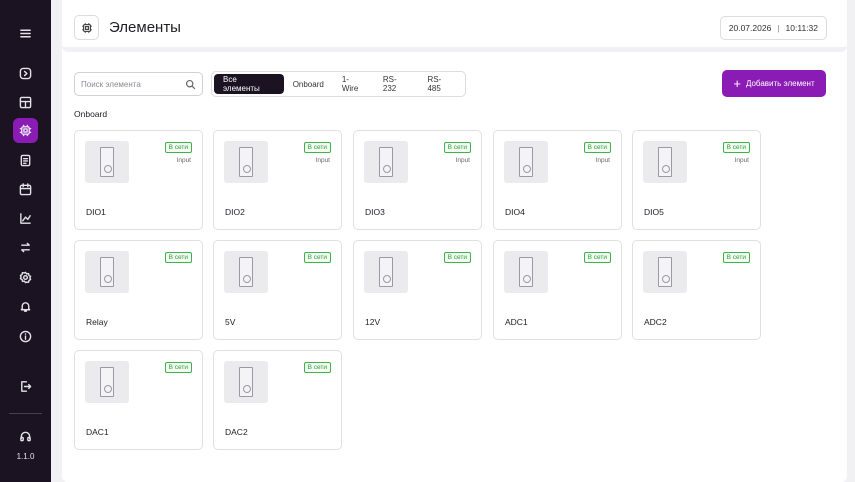 The image size is (855, 482). Describe the element at coordinates (557, 180) in the screenshot. I see `element-card: В сети Input DIO4` at that location.